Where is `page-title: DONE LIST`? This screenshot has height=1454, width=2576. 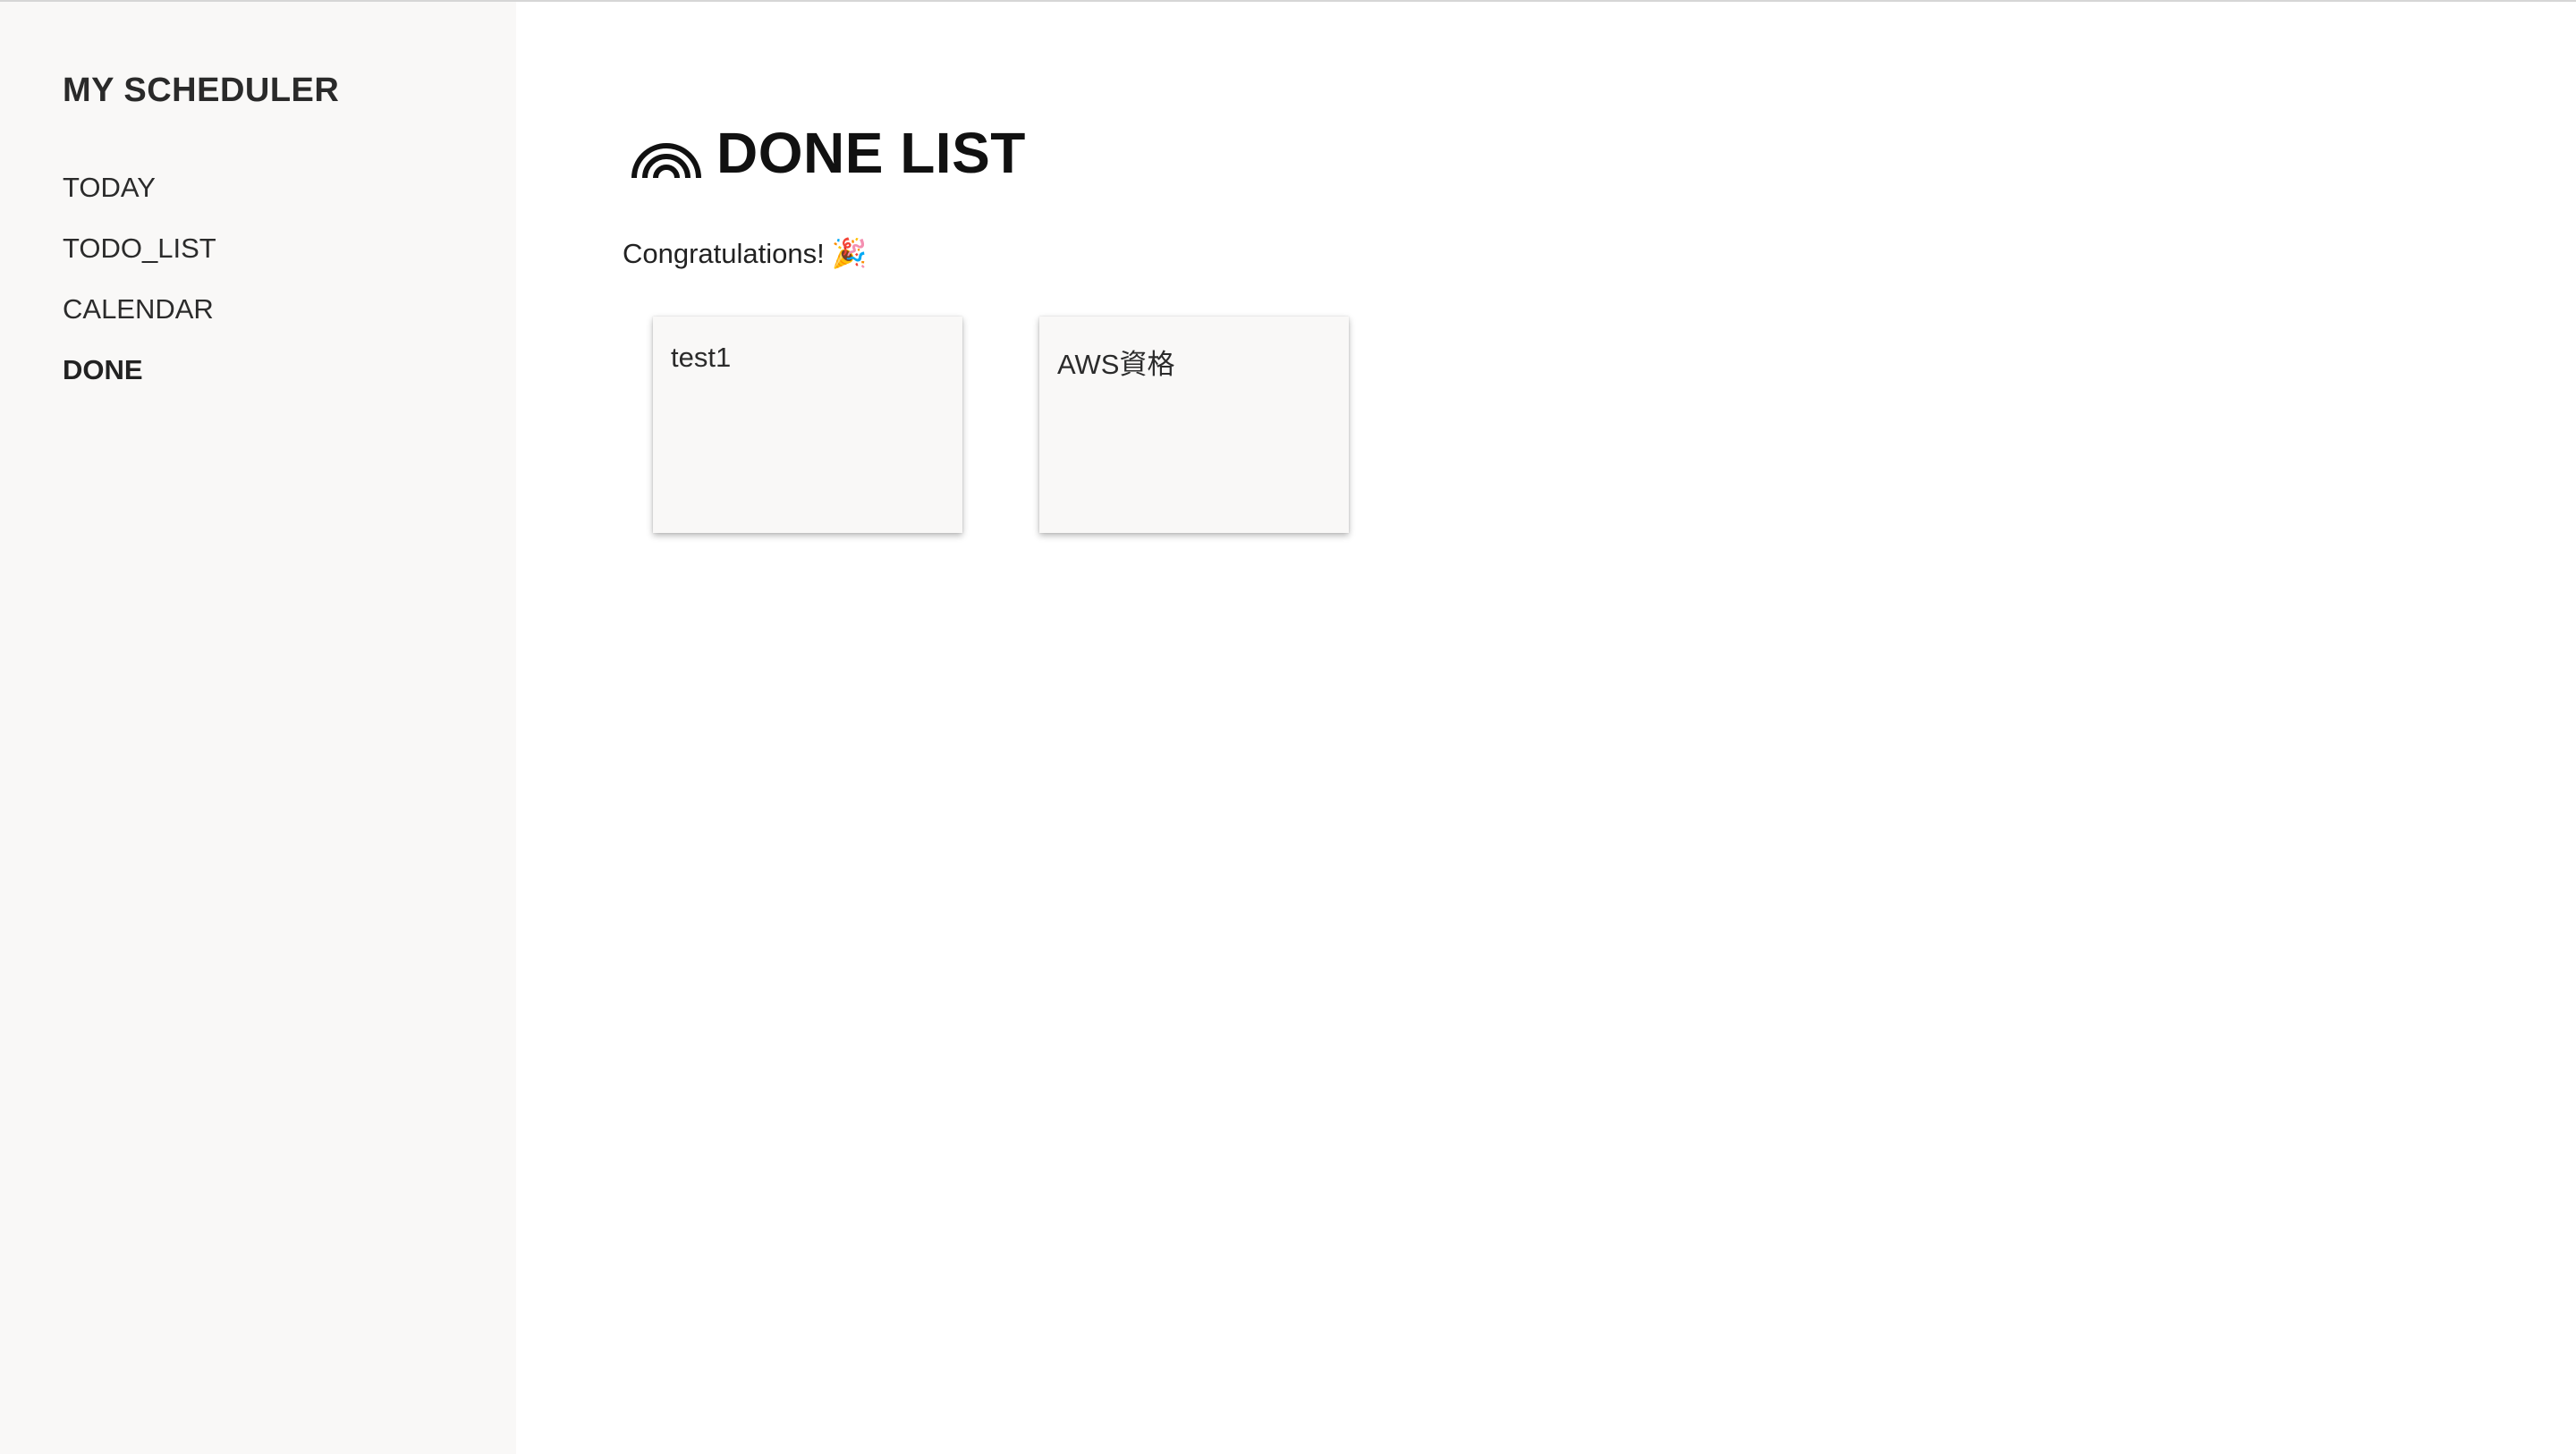 page-title: DONE LIST is located at coordinates (871, 153).